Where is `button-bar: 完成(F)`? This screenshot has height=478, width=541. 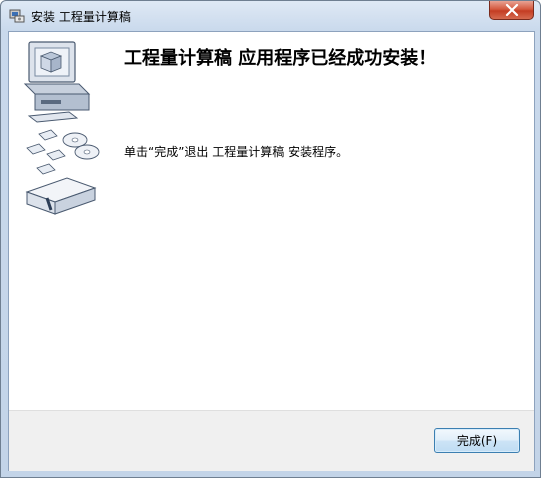
button-bar: 完成(F) is located at coordinates (271, 440).